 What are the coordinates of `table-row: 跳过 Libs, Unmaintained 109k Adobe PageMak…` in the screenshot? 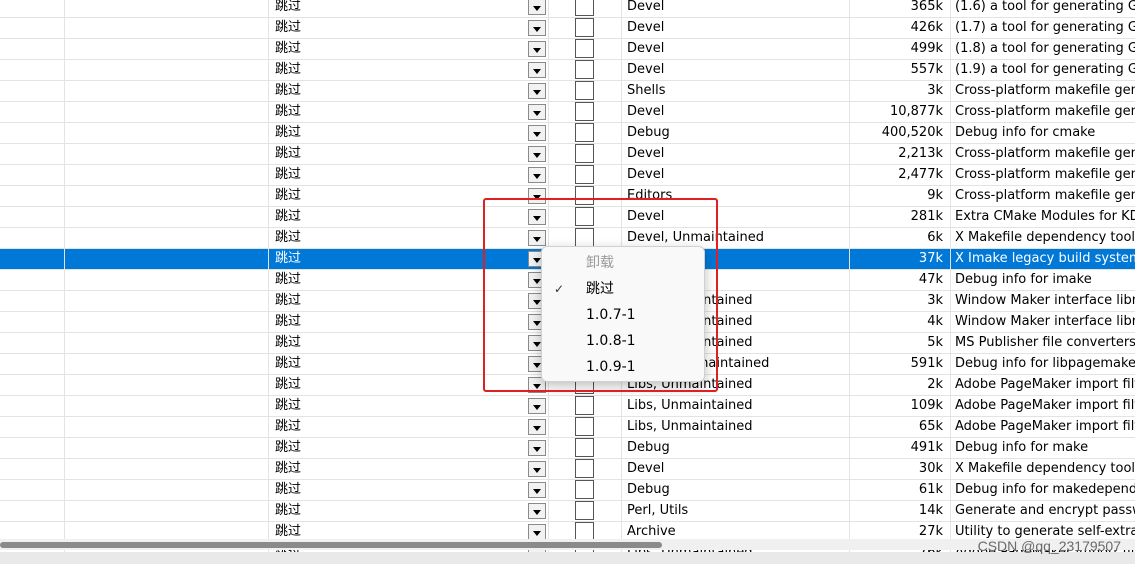 It's located at (567, 406).